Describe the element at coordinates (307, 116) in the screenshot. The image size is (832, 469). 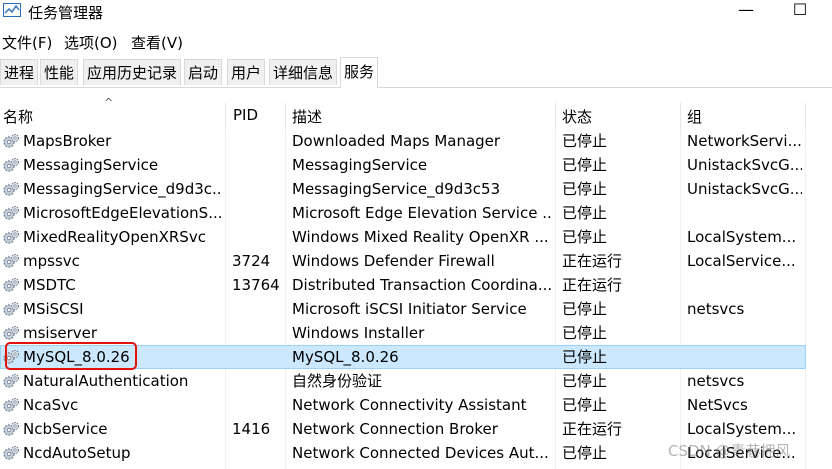
I see `col-desc-header: 描述` at that location.